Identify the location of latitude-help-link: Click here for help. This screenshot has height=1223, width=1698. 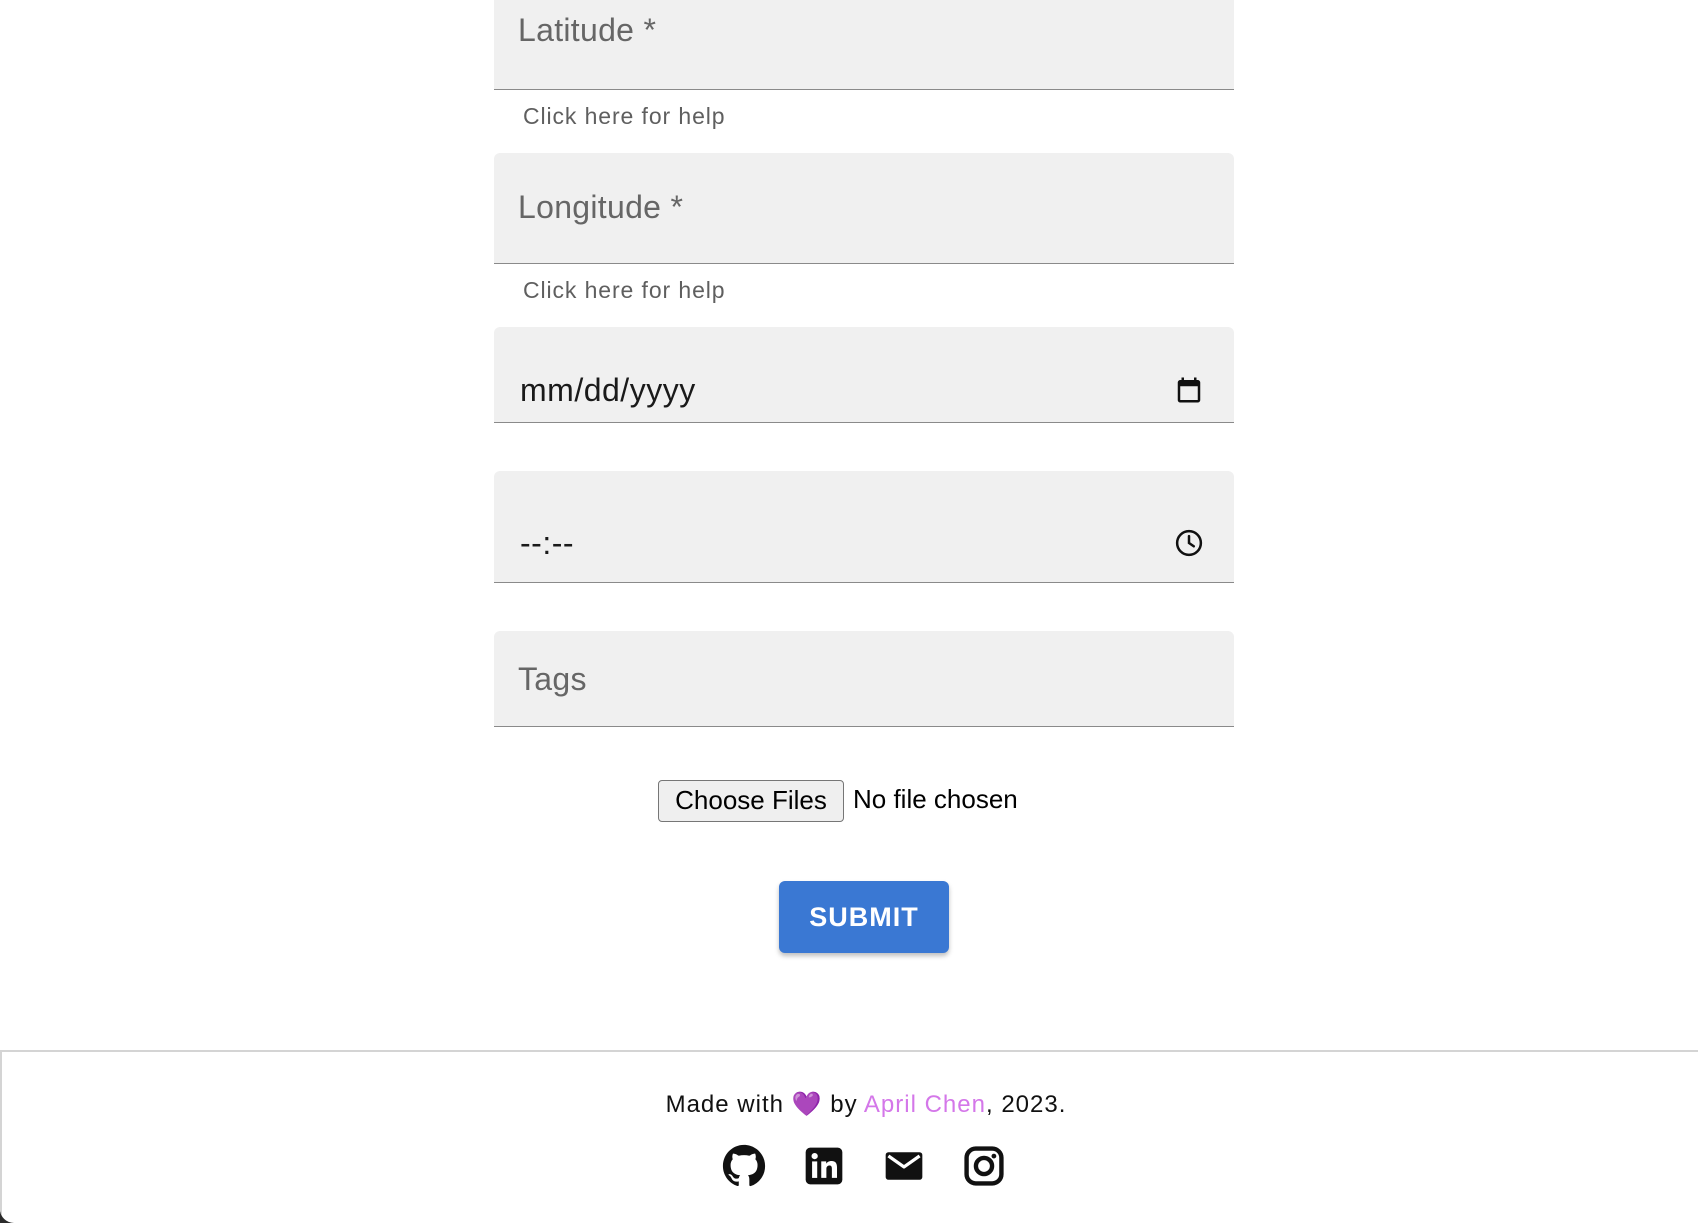
(624, 116).